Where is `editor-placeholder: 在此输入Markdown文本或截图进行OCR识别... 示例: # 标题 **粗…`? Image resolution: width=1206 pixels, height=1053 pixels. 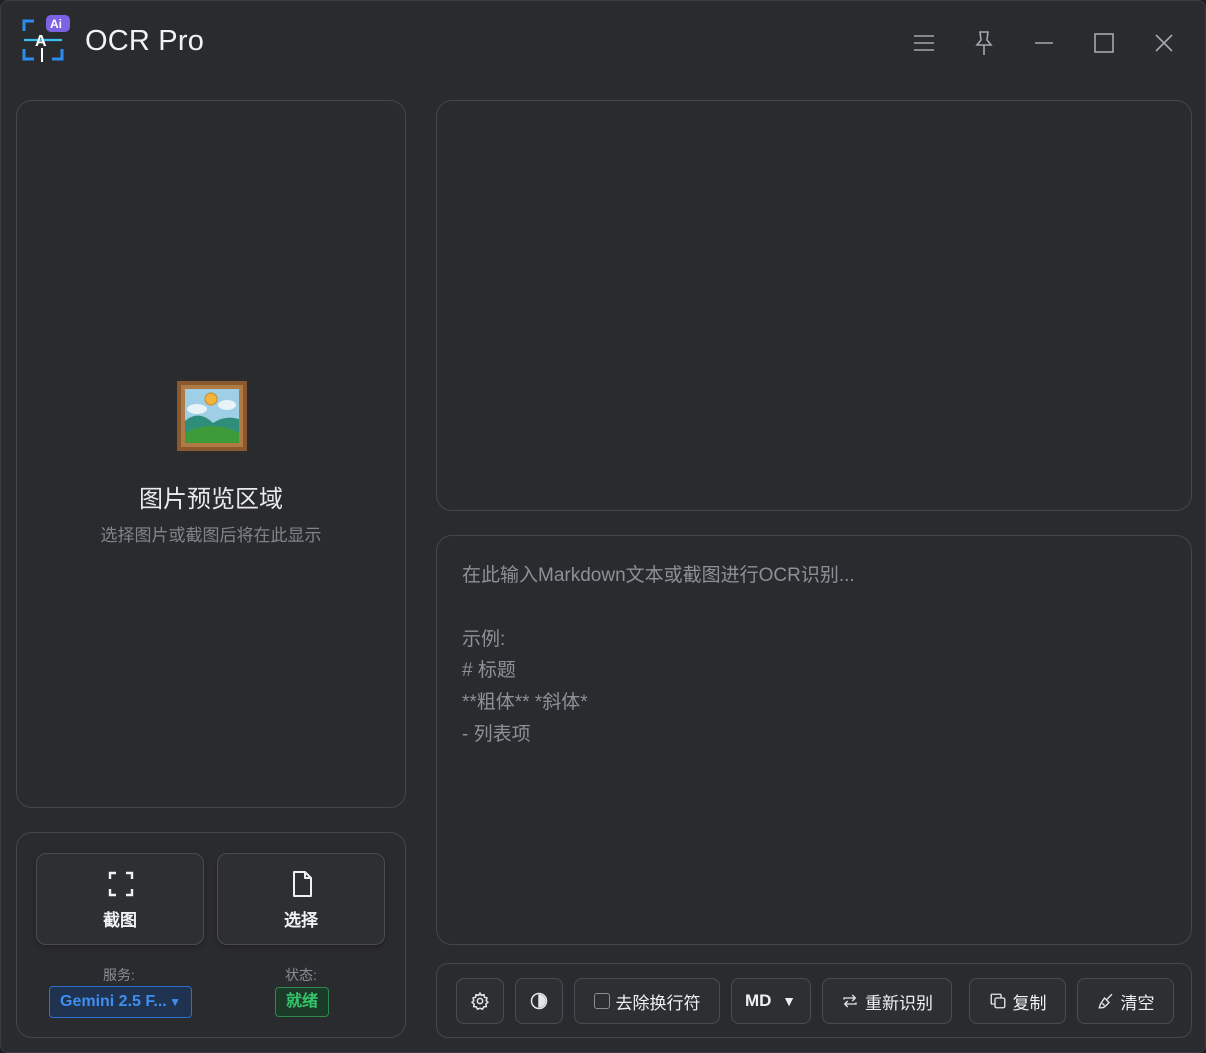
editor-placeholder: 在此输入Markdown文本或截图进行OCR识别... 示例: # 标题 **粗… is located at coordinates (812, 655).